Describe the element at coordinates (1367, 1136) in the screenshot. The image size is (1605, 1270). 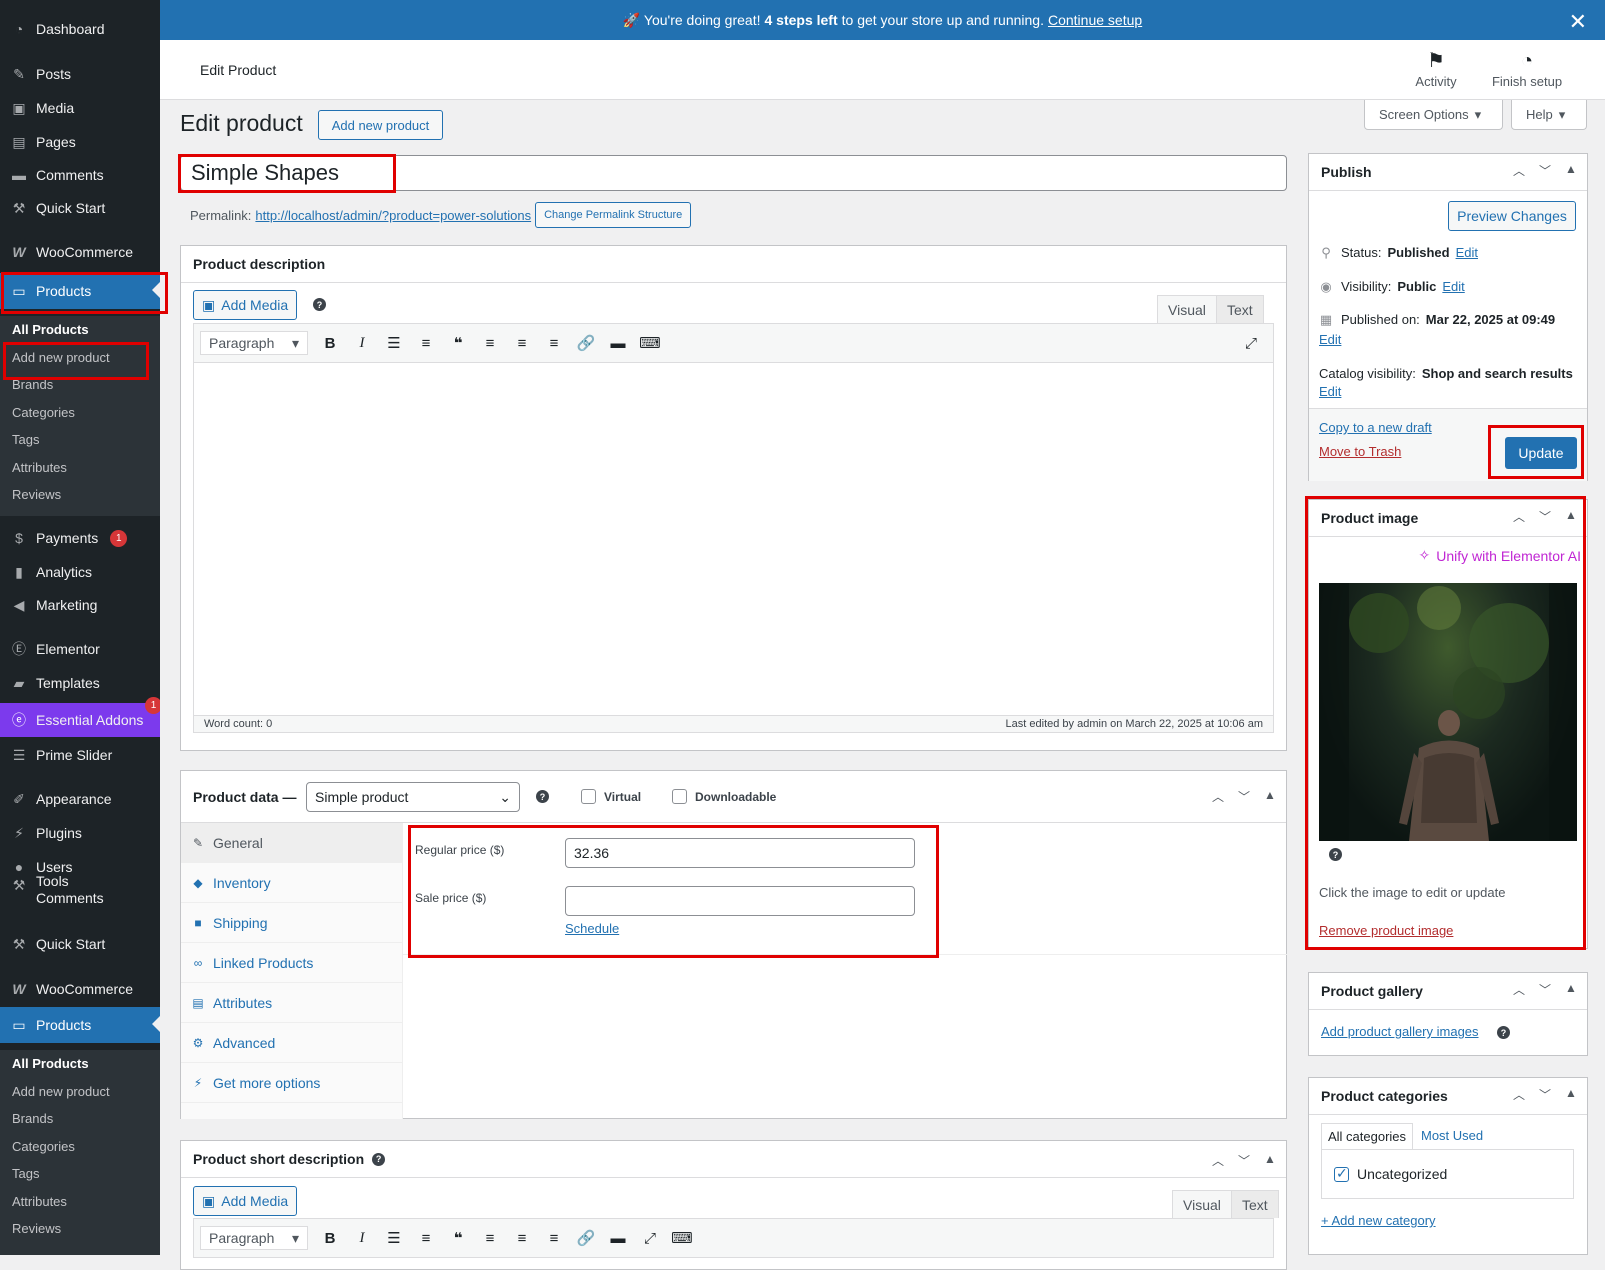
I see `tab-all-categories: All categories` at that location.